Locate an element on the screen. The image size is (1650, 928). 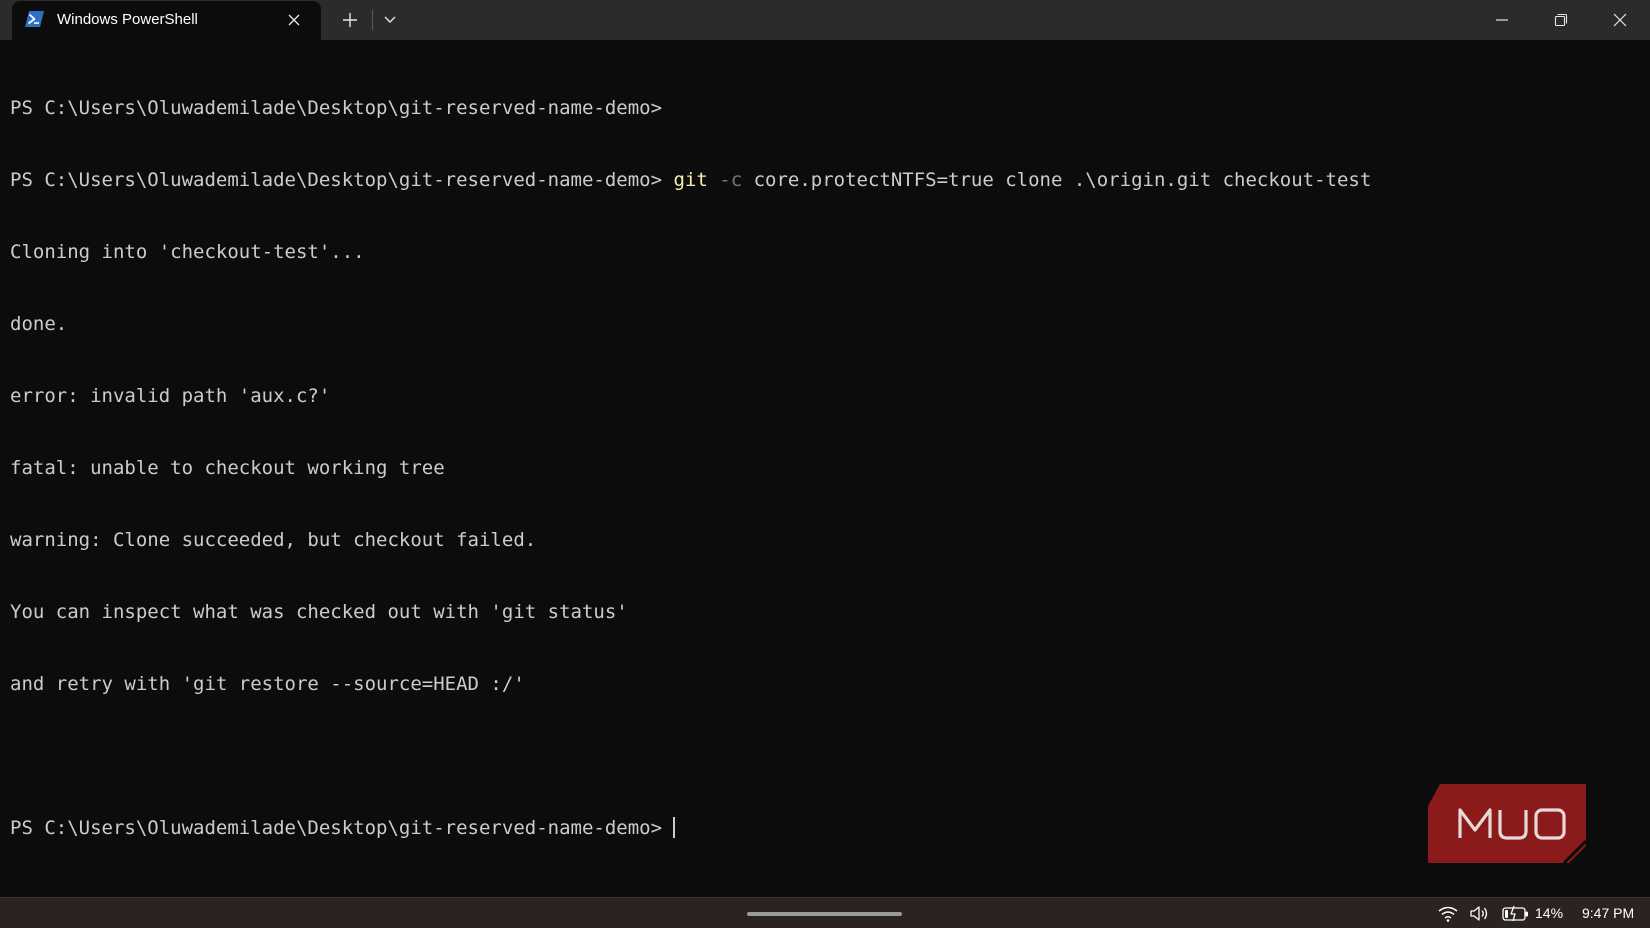
taskbar-clock: 9:47 PM is located at coordinates (1608, 913).